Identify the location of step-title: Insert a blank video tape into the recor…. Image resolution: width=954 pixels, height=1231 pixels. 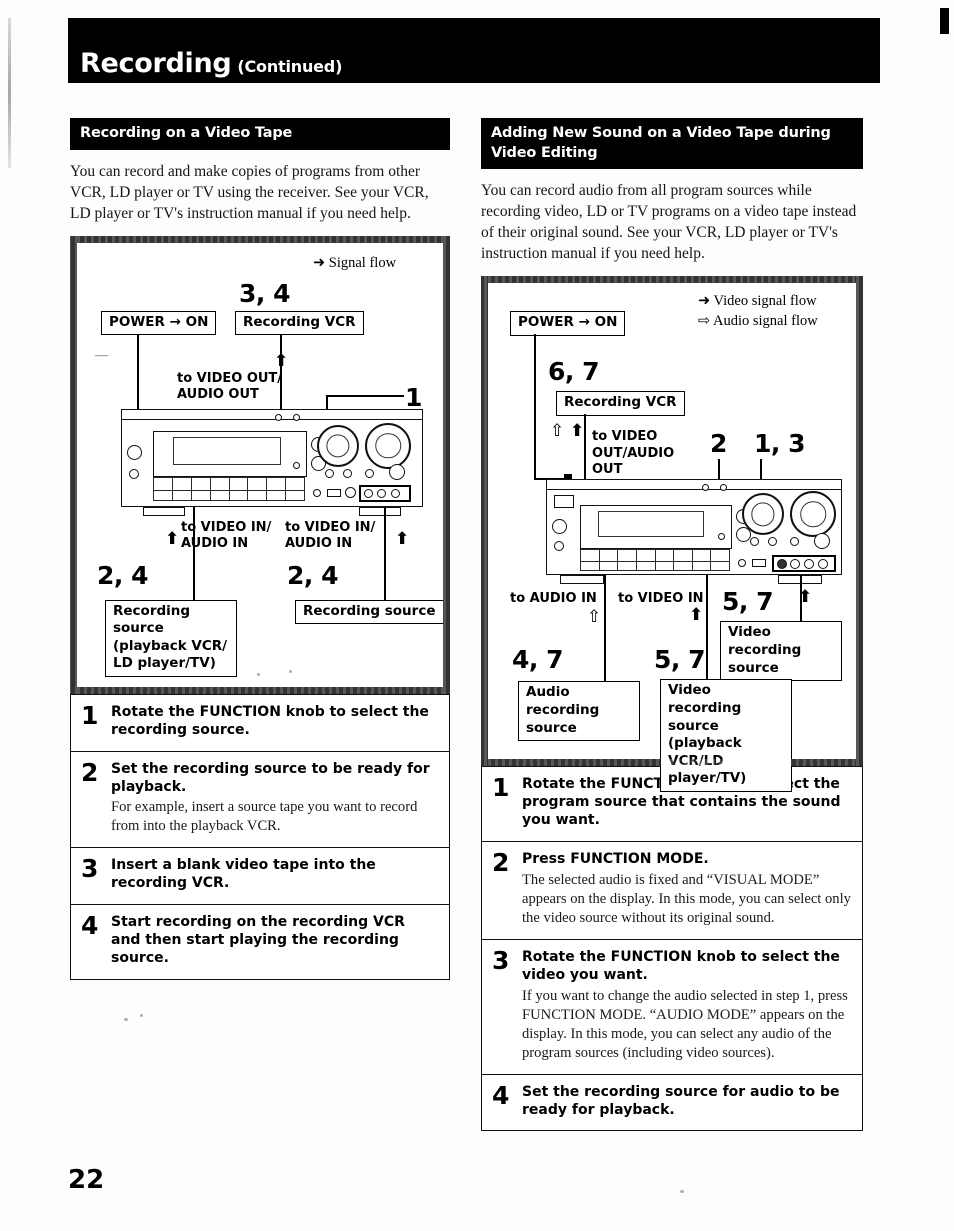
(243, 874).